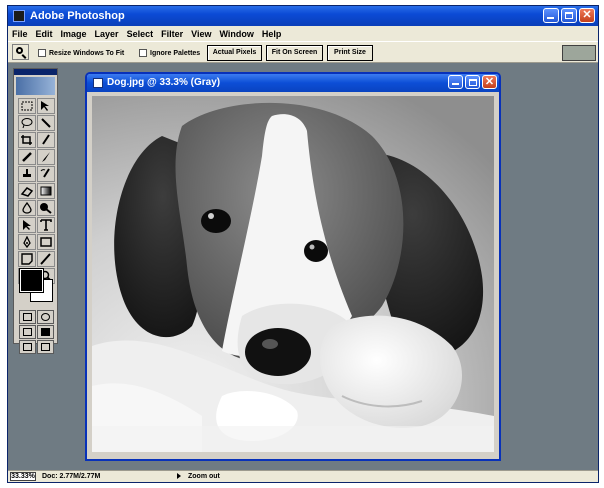 The height and width of the screenshot is (488, 604). I want to click on brush-tool, so click(46, 157).